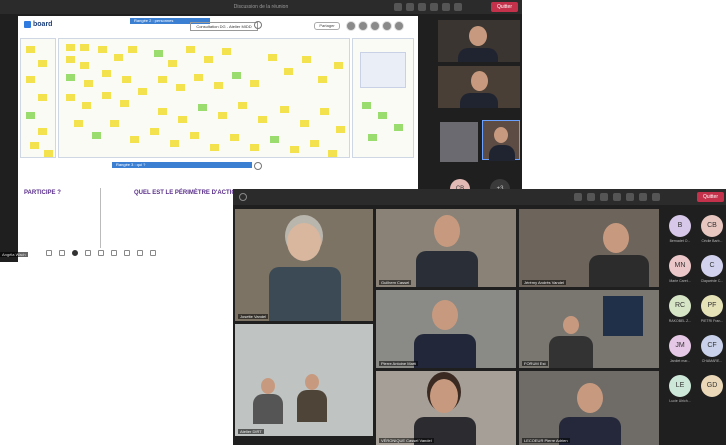 This screenshot has height=445, width=726. Describe the element at coordinates (712, 346) in the screenshot. I see `participant-avatar: CF` at that location.